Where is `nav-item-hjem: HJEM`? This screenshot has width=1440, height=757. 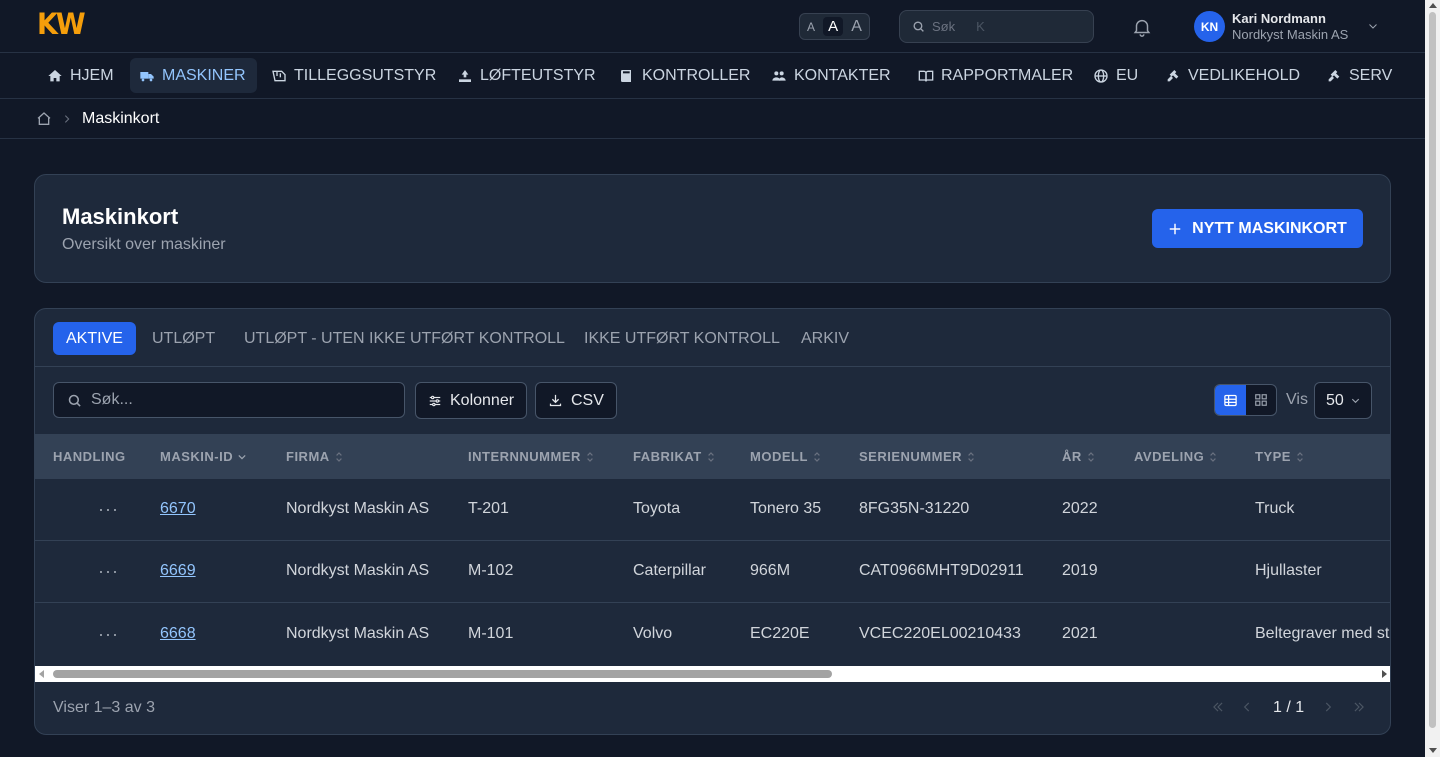 nav-item-hjem: HJEM is located at coordinates (80, 75).